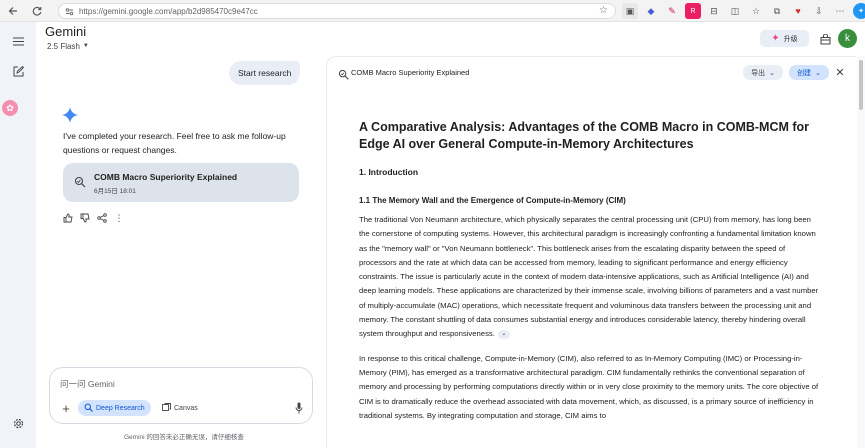  I want to click on reload-icon, so click(37, 11).